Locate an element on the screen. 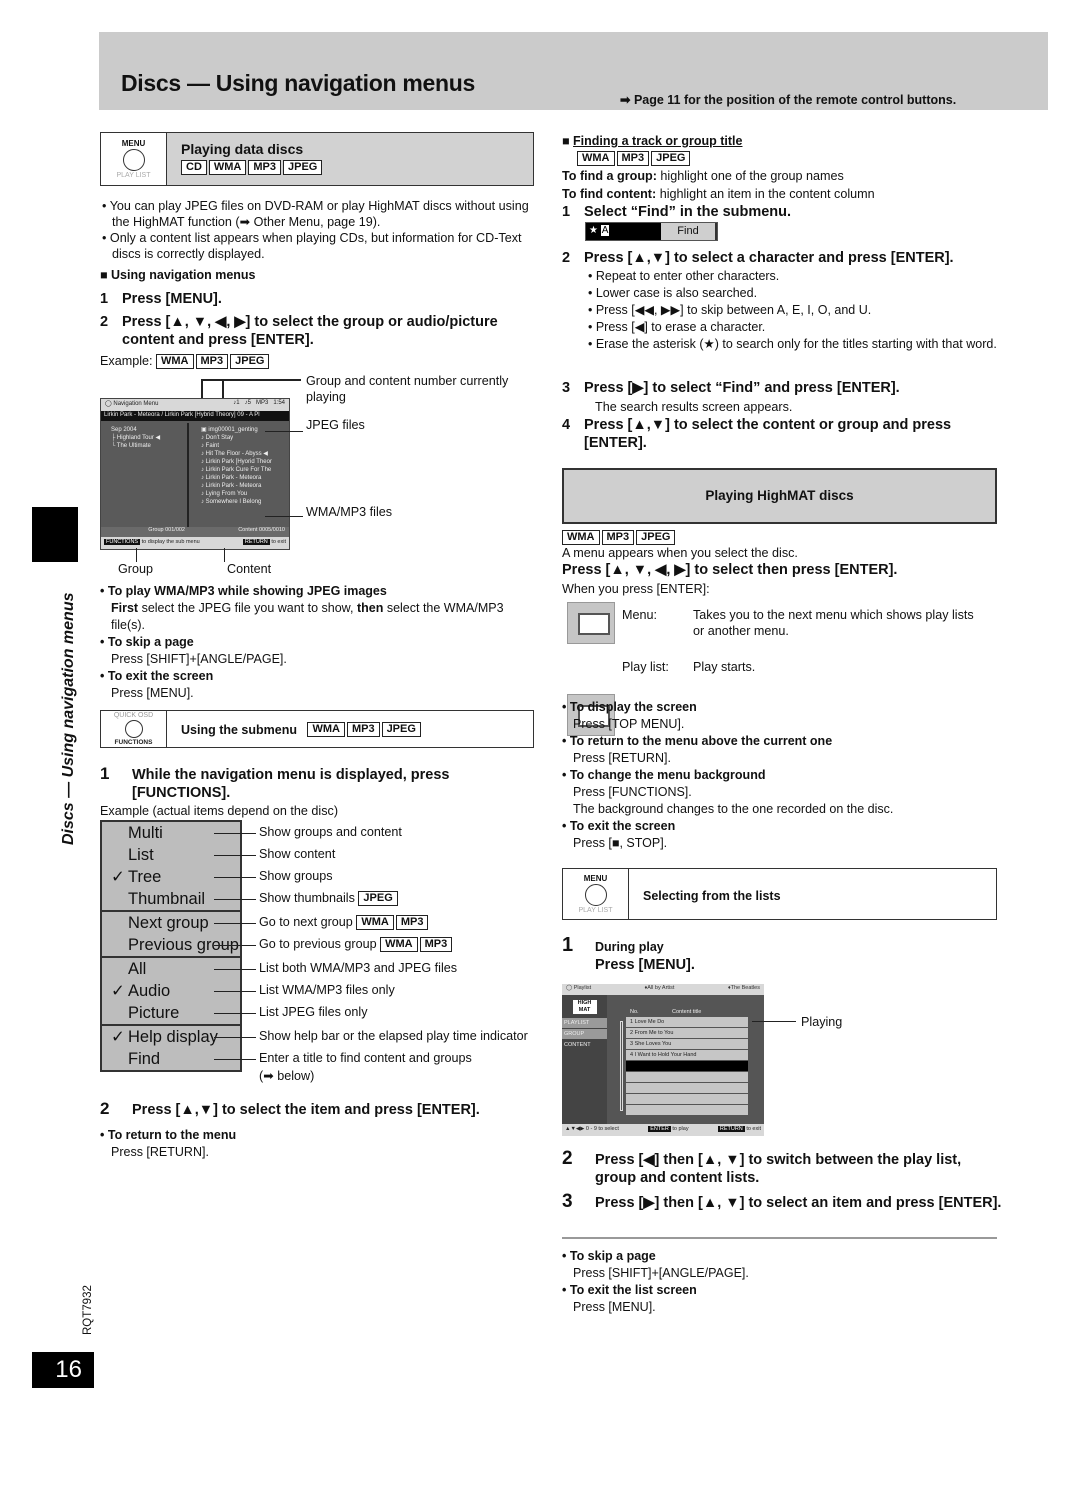 The width and height of the screenshot is (1080, 1488). find-input: ★ A is located at coordinates (623, 231).